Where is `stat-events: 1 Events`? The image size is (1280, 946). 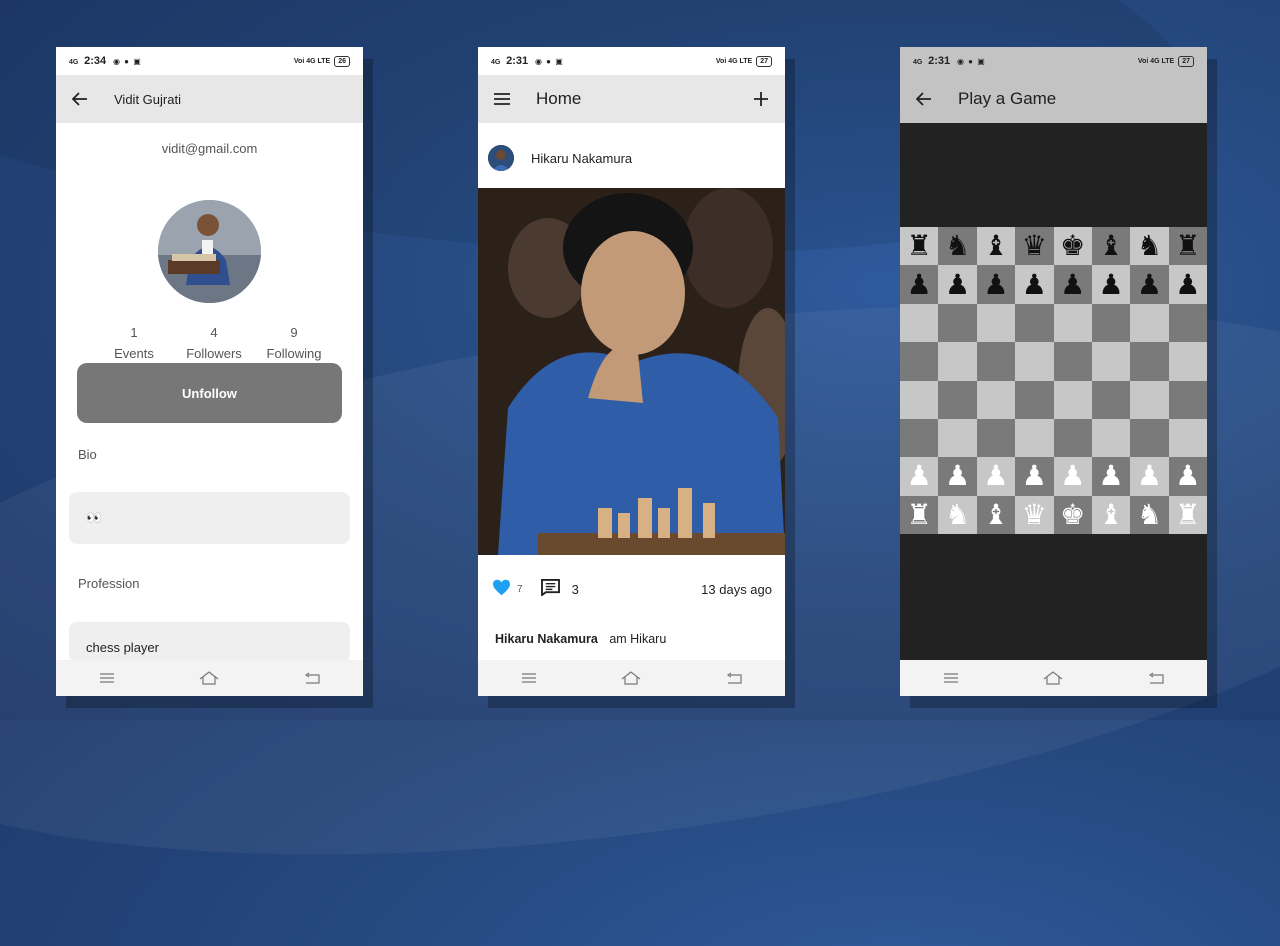 stat-events: 1 Events is located at coordinates (134, 343).